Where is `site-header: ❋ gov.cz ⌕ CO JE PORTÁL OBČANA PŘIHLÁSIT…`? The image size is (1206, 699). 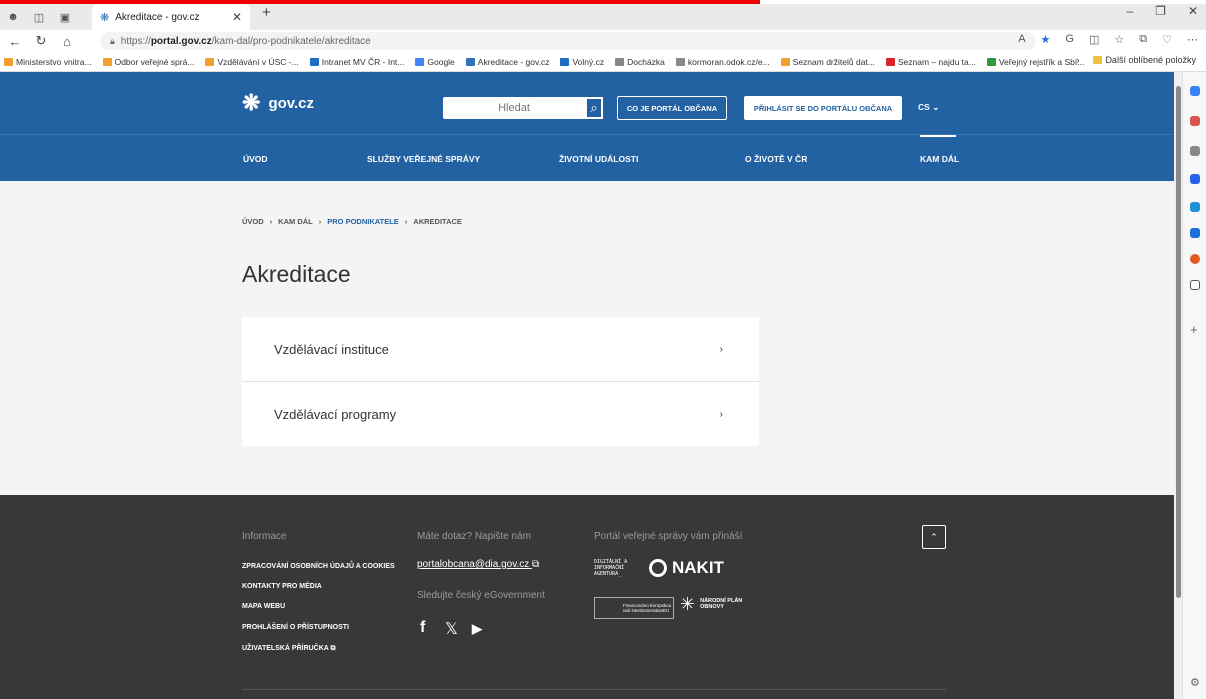 site-header: ❋ gov.cz ⌕ CO JE PORTÁL OBČANA PŘIHLÁSIT… is located at coordinates (587, 103).